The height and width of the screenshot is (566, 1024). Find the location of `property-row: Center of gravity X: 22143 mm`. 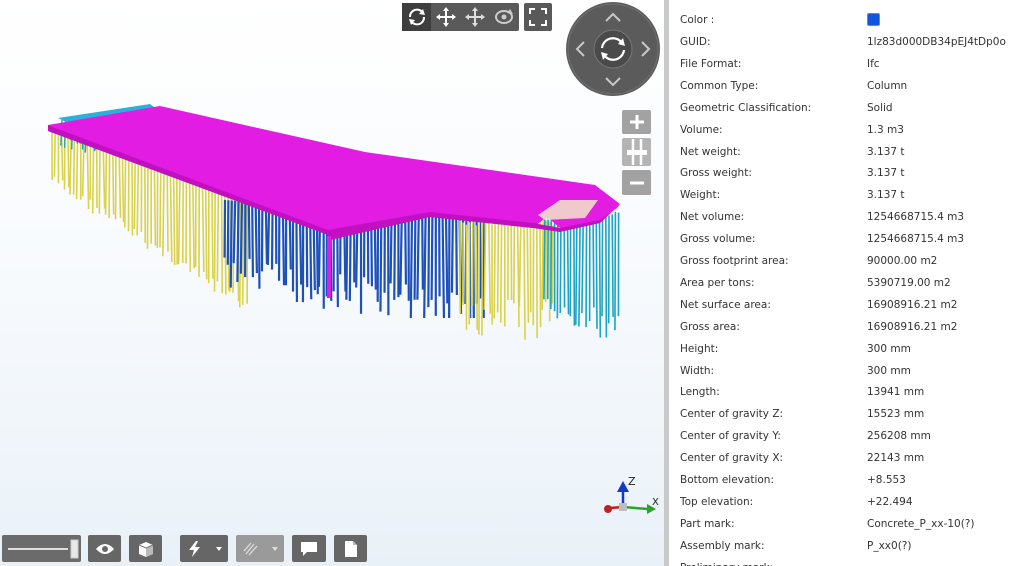

property-row: Center of gravity X: 22143 mm is located at coordinates (846, 458).